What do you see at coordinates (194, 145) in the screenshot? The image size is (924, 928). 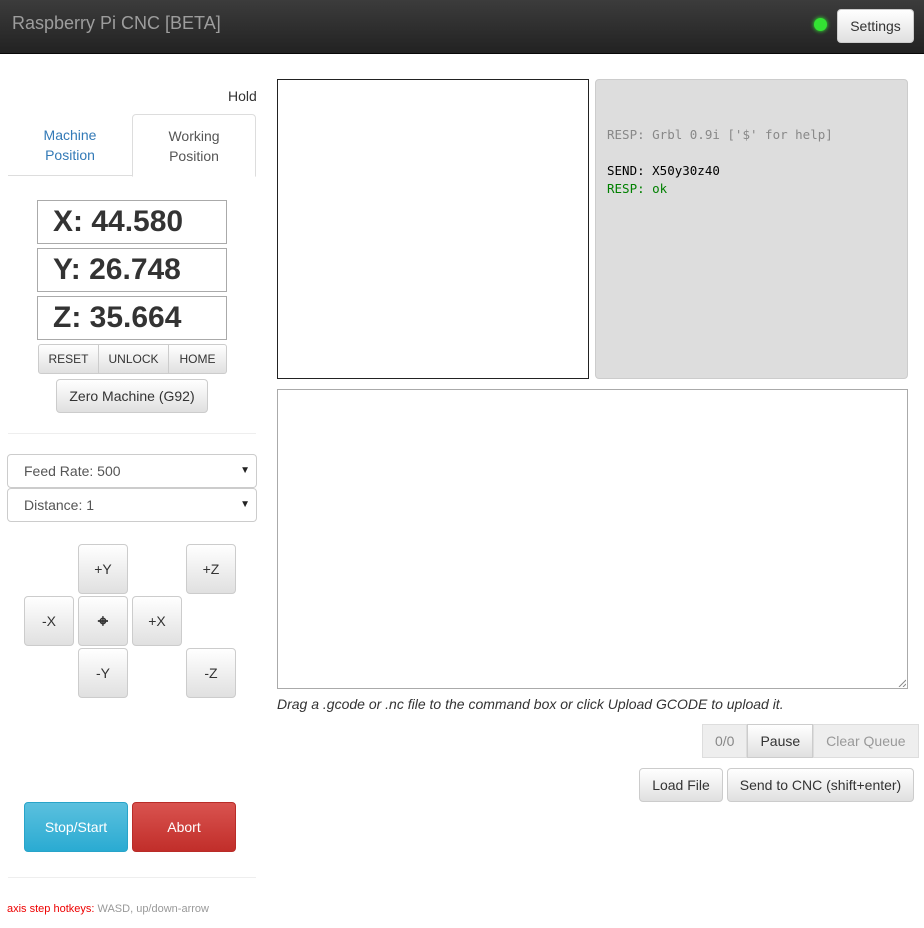 I see `tab-working-position: Working Position` at bounding box center [194, 145].